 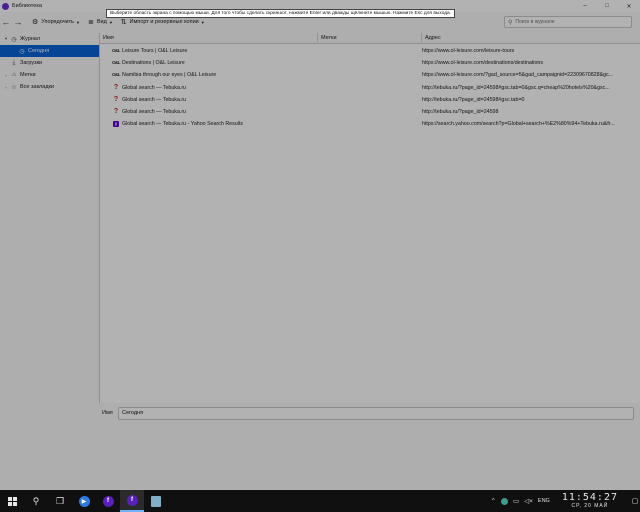 I want to click on taskbar-app-notes, so click(x=156, y=501).